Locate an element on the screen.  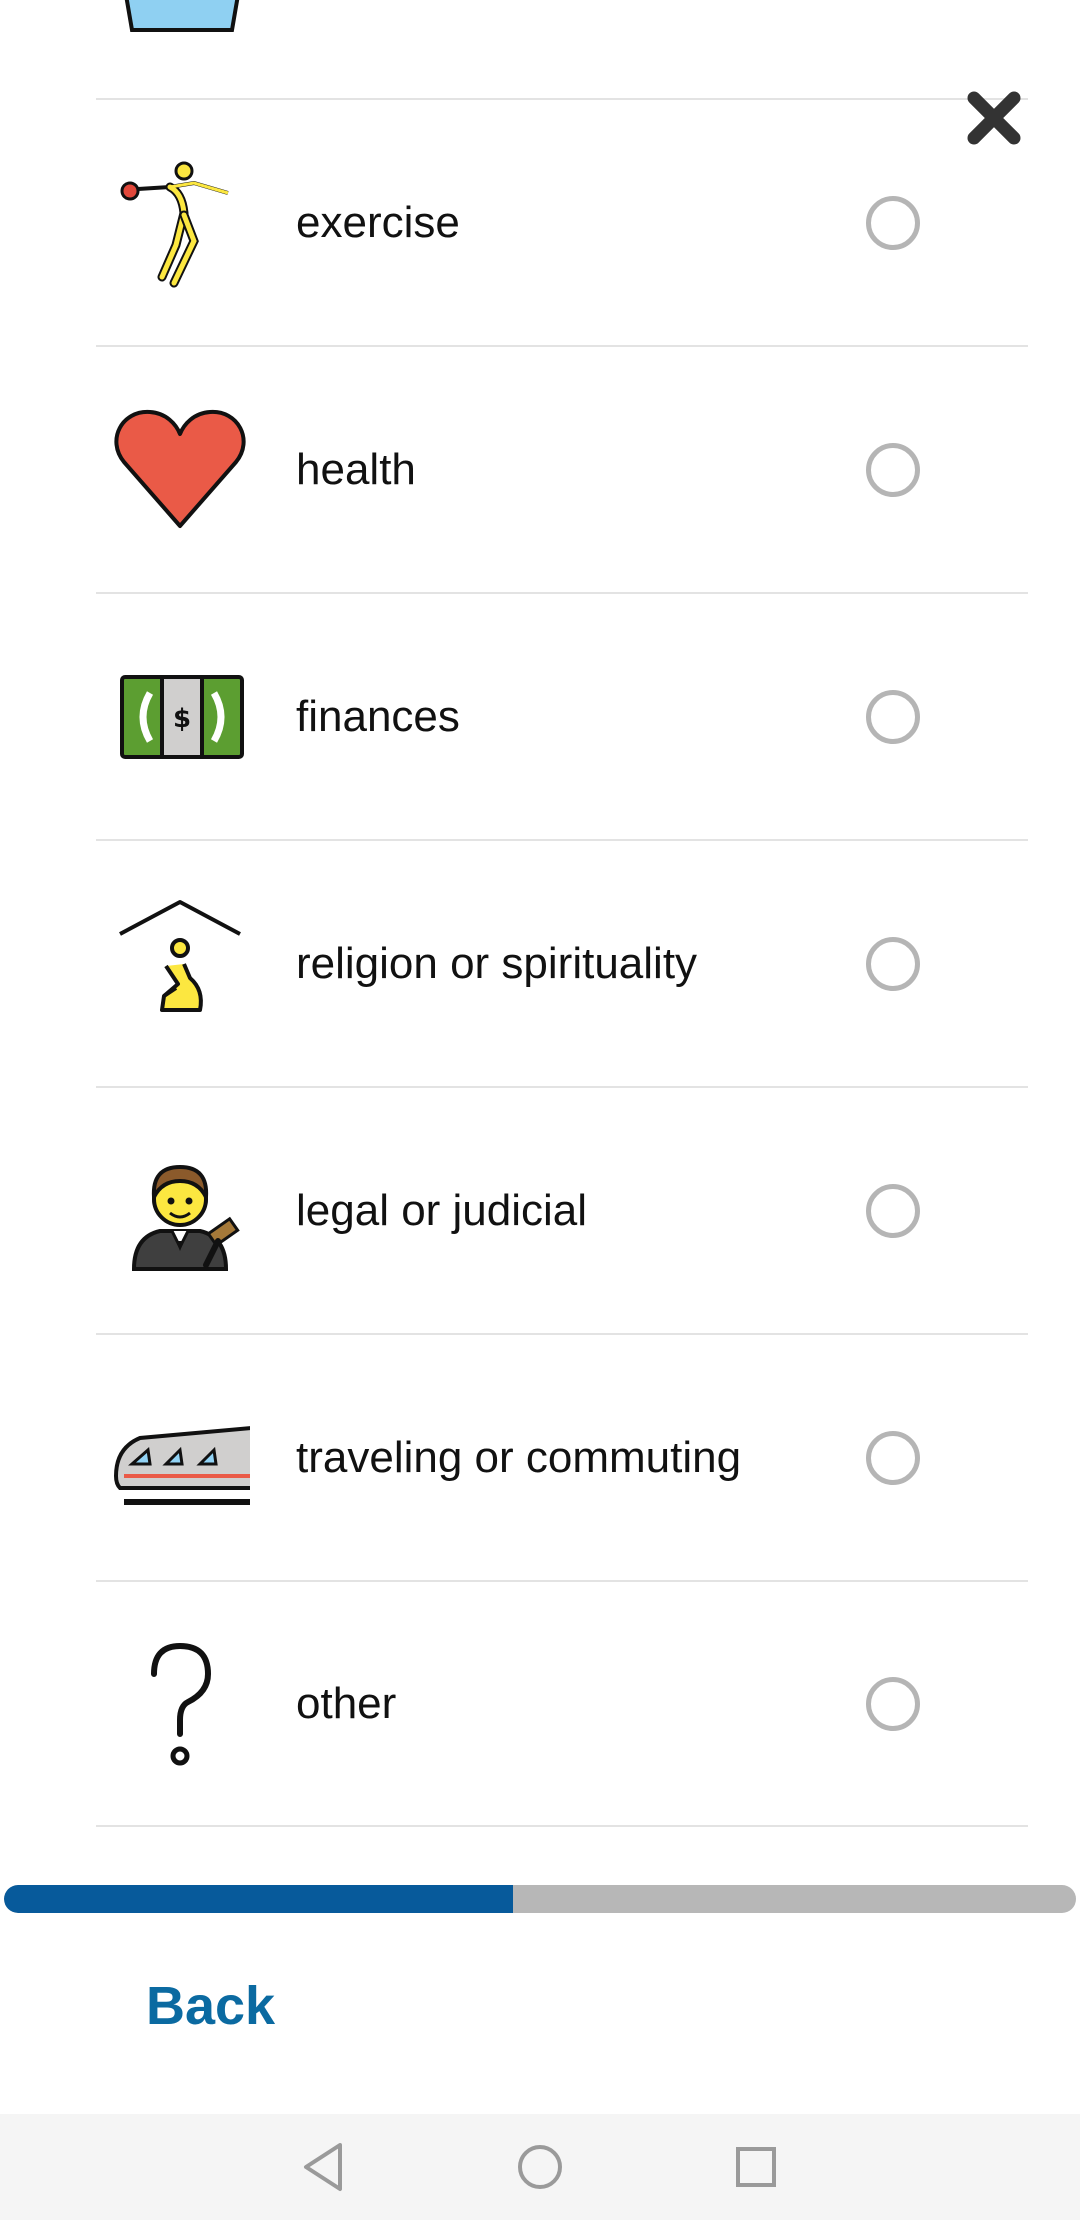
progress-bar is located at coordinates (540, 1899).